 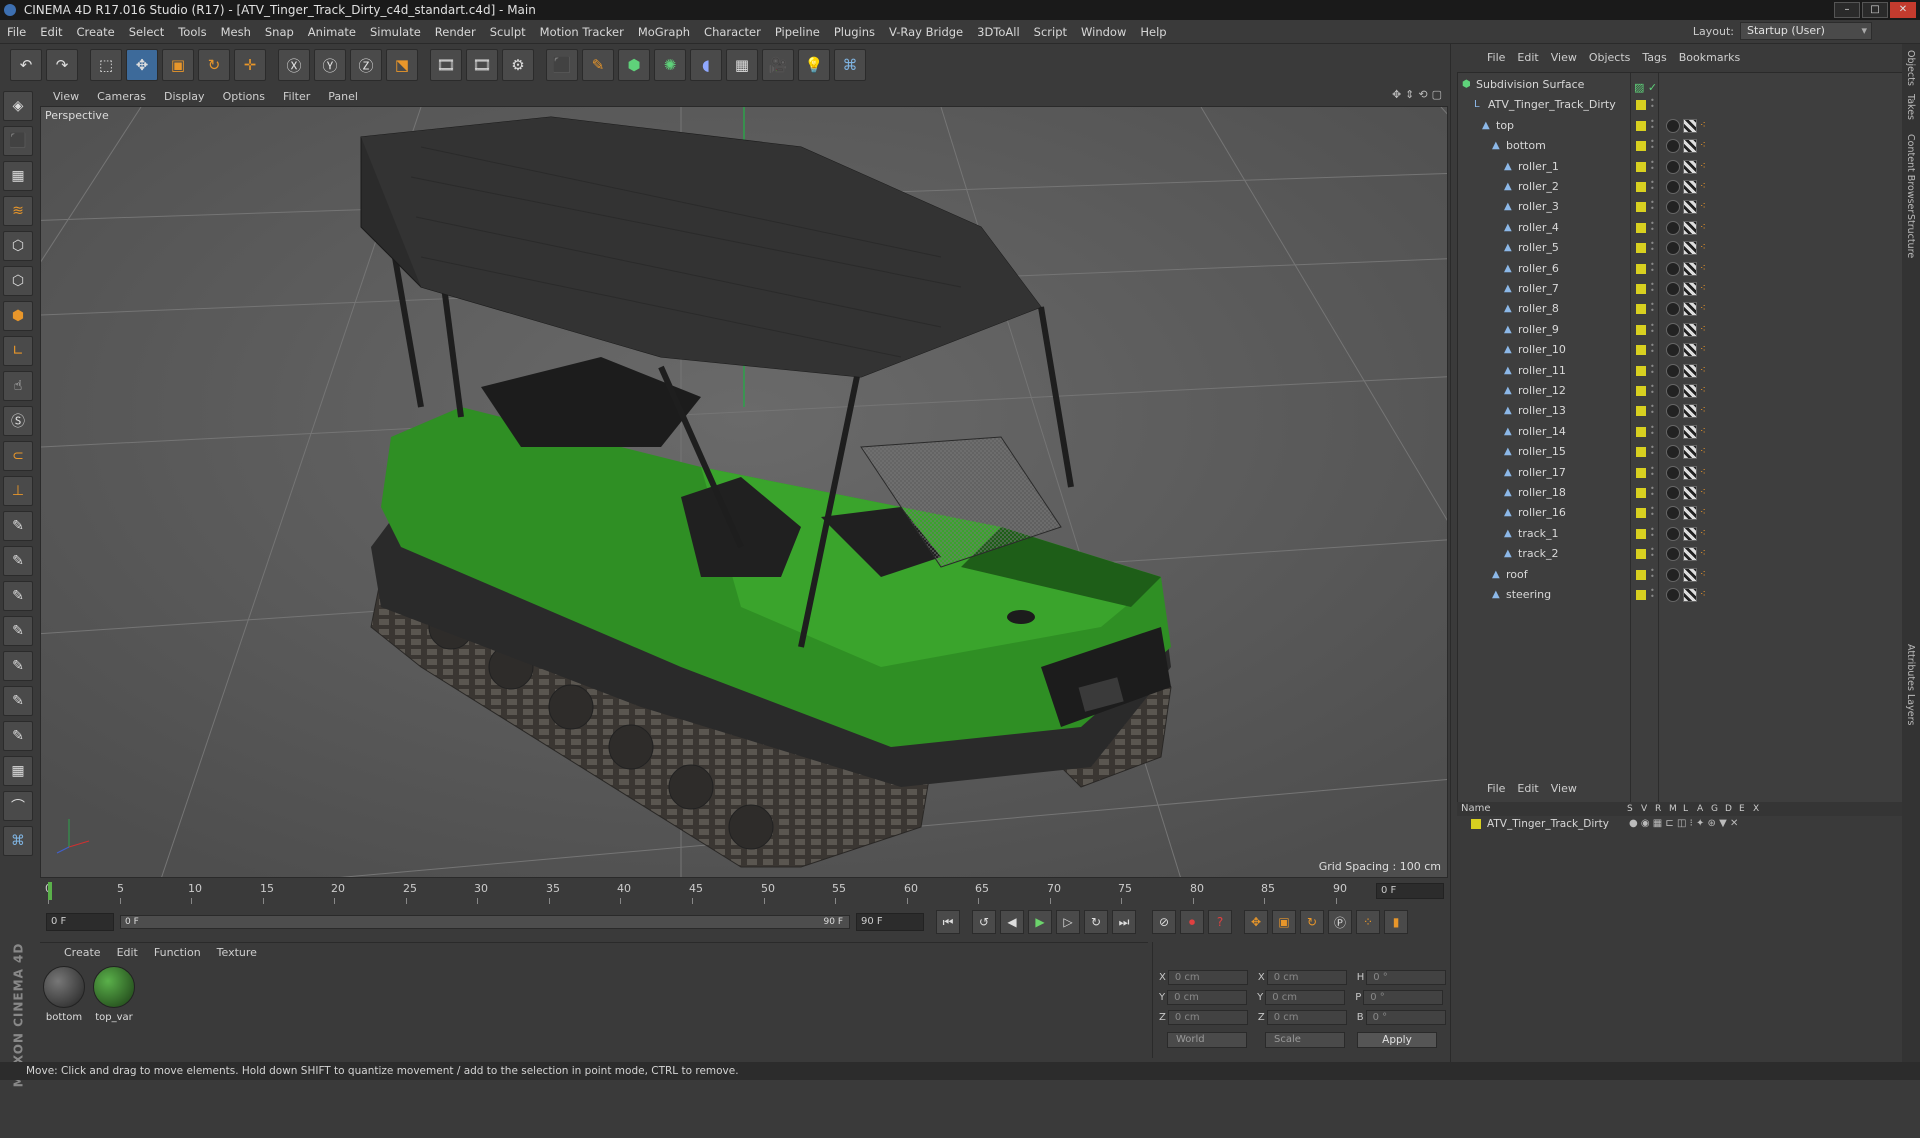 I want to click on key-parameter-icon: Ⓟ, so click(x=1340, y=922).